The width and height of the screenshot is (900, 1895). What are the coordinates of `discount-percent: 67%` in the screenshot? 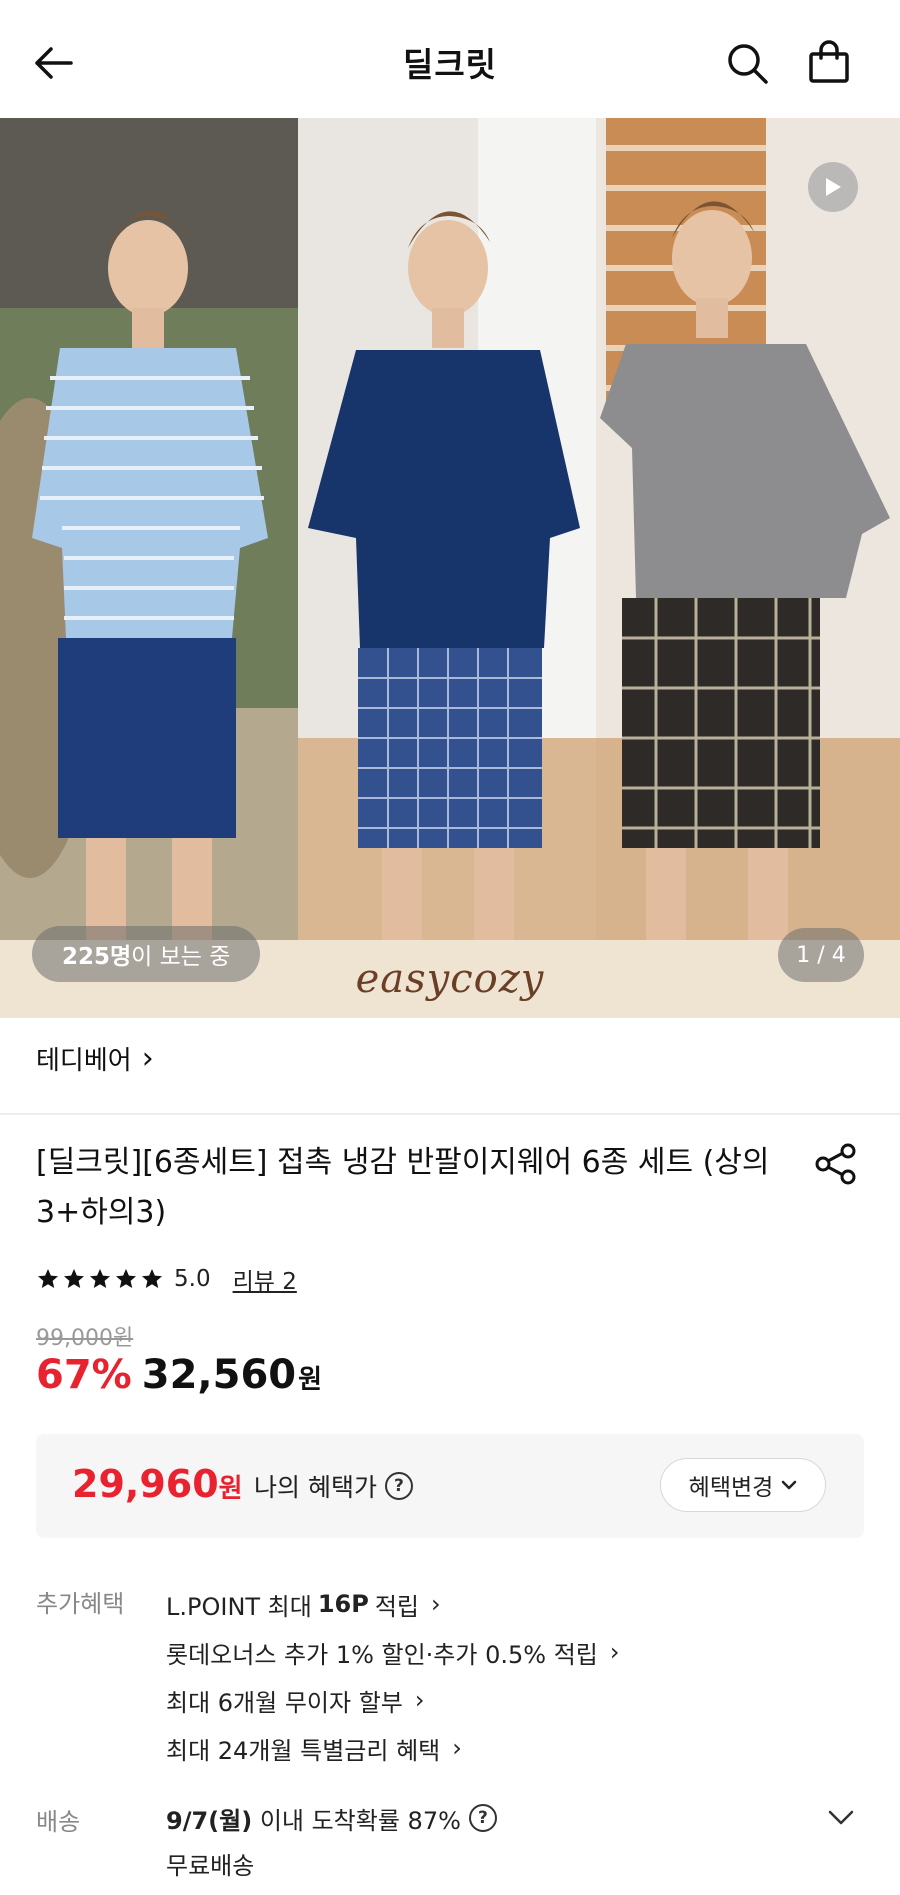 It's located at (84, 1375).